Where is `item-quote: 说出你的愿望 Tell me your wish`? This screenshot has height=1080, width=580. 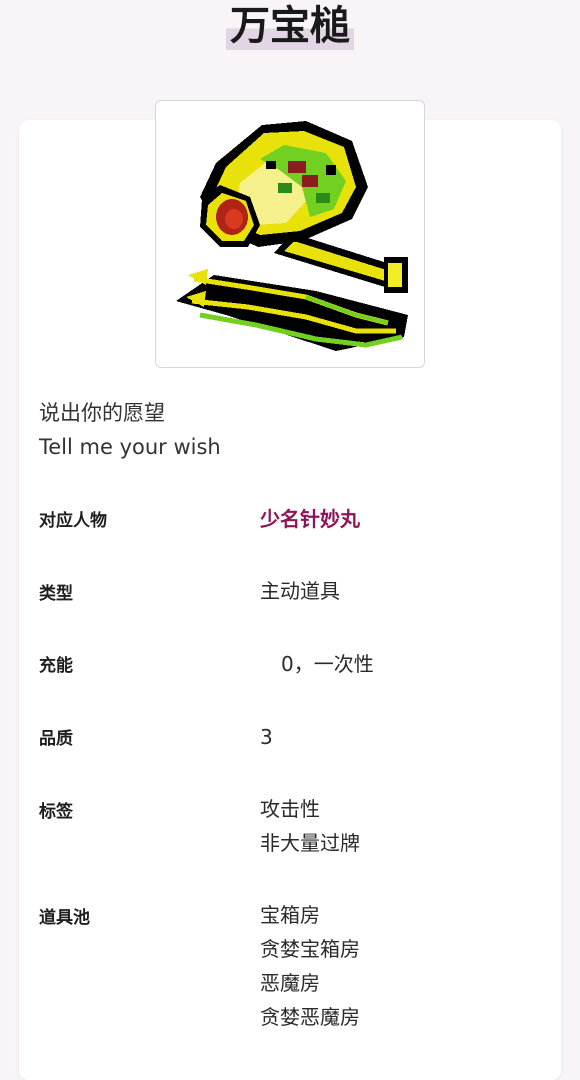 item-quote: 说出你的愿望 Tell me your wish is located at coordinates (130, 430).